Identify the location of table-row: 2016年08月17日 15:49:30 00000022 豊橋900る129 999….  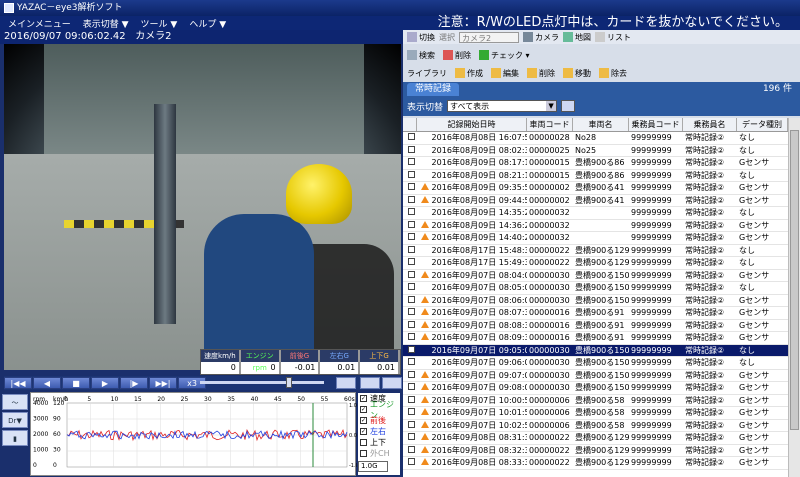
(595, 263).